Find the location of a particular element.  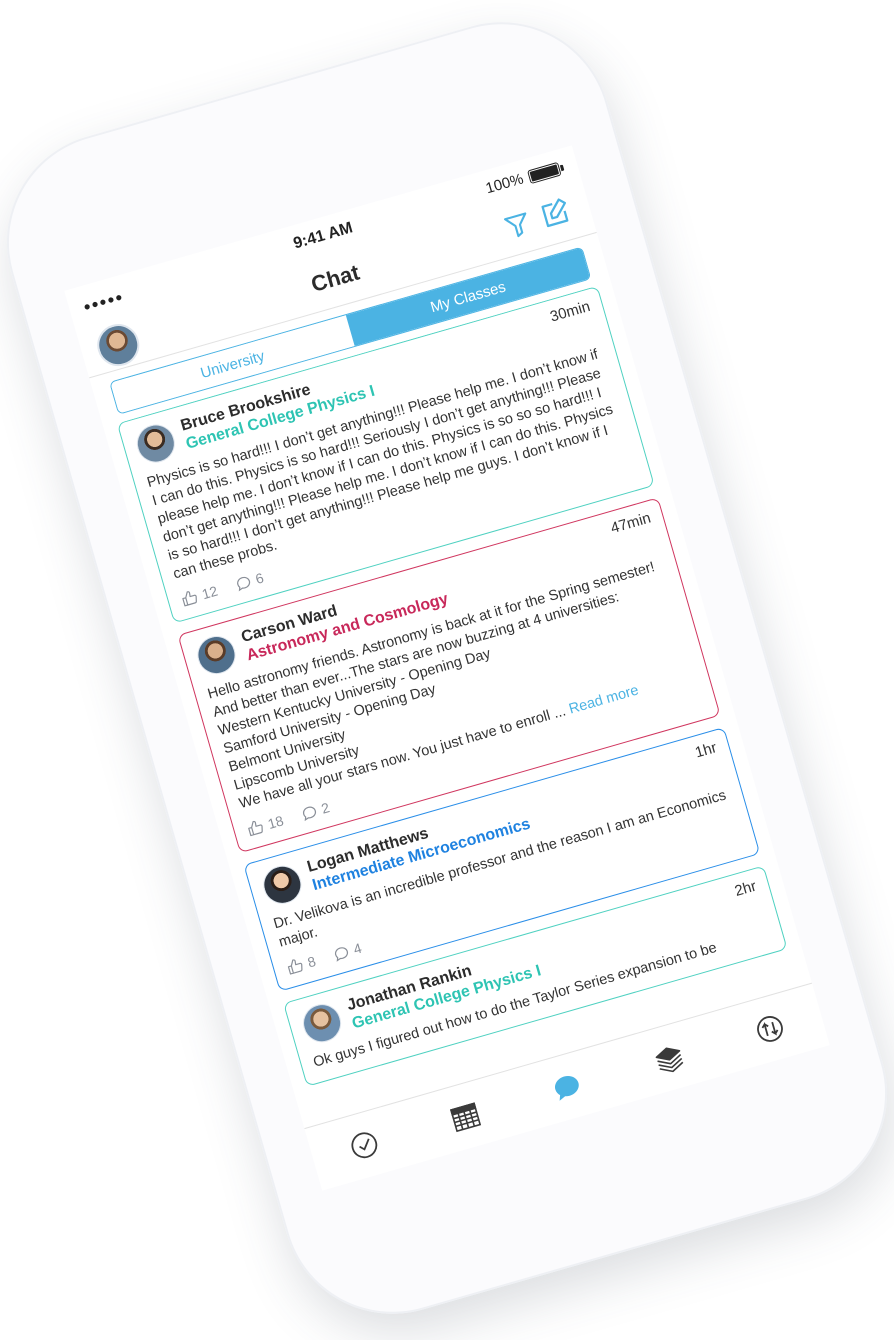

comment-count: 4 is located at coordinates (357, 948).